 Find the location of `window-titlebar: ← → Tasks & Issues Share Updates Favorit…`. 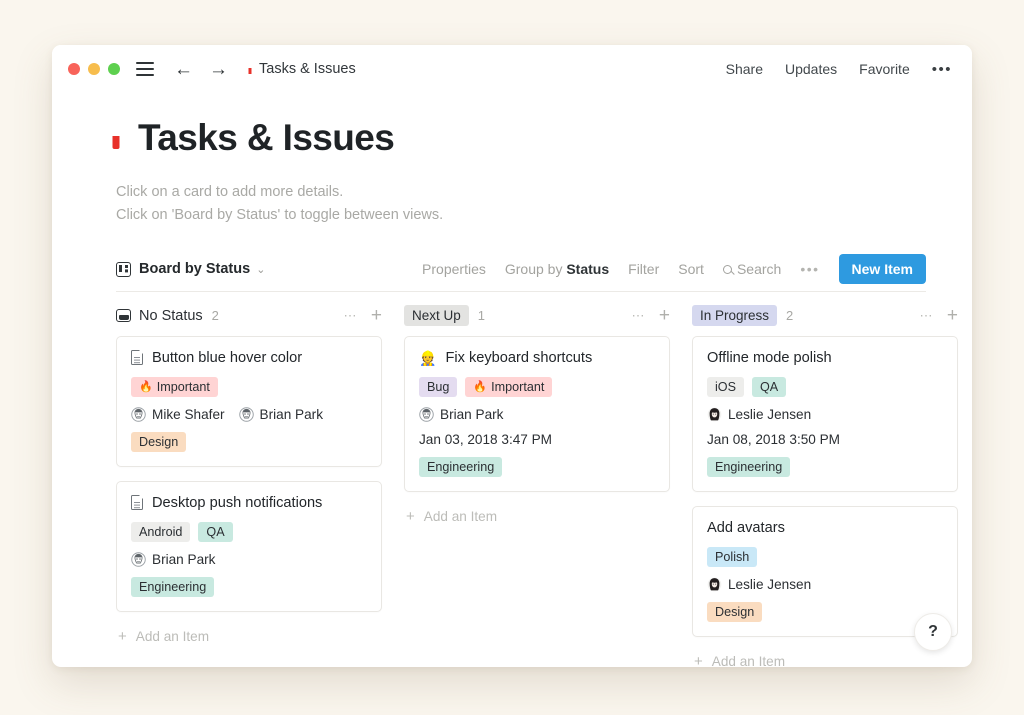

window-titlebar: ← → Tasks & Issues Share Updates Favorit… is located at coordinates (512, 69).